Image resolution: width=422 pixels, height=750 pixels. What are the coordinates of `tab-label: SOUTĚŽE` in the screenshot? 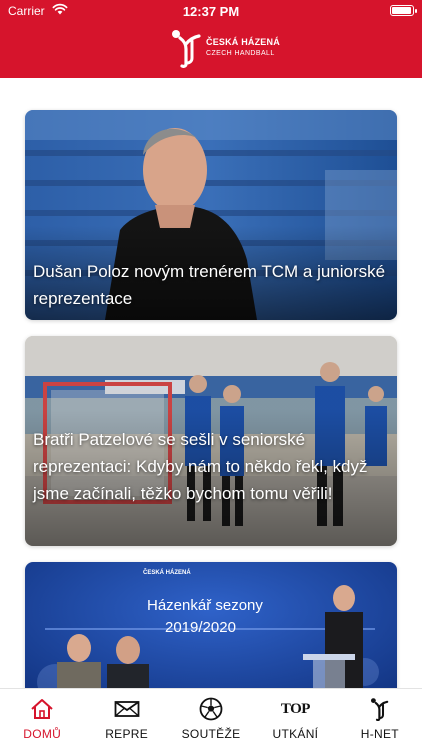 It's located at (211, 734).